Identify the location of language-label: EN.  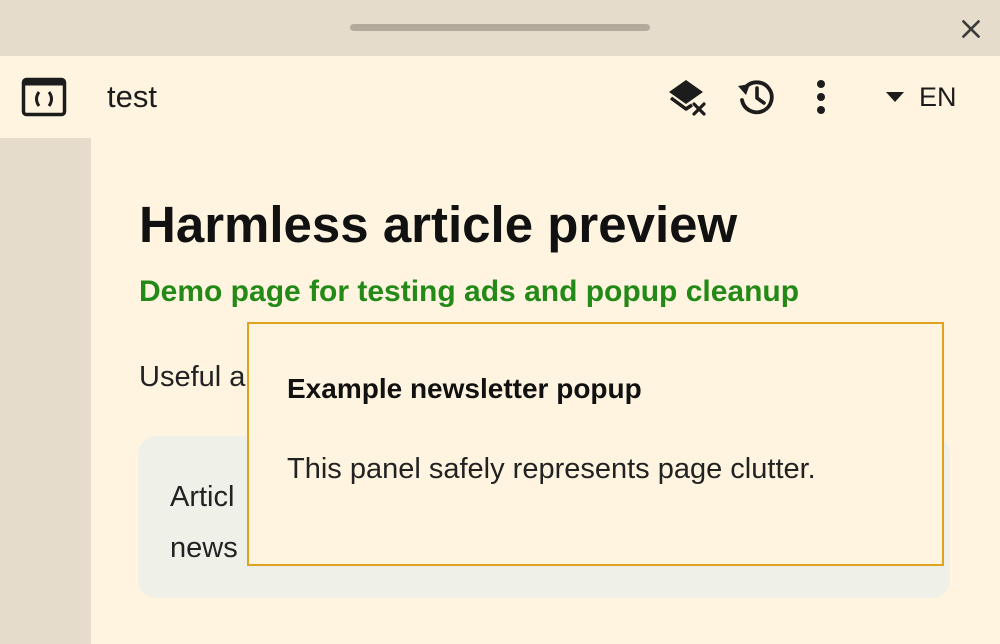
(938, 96).